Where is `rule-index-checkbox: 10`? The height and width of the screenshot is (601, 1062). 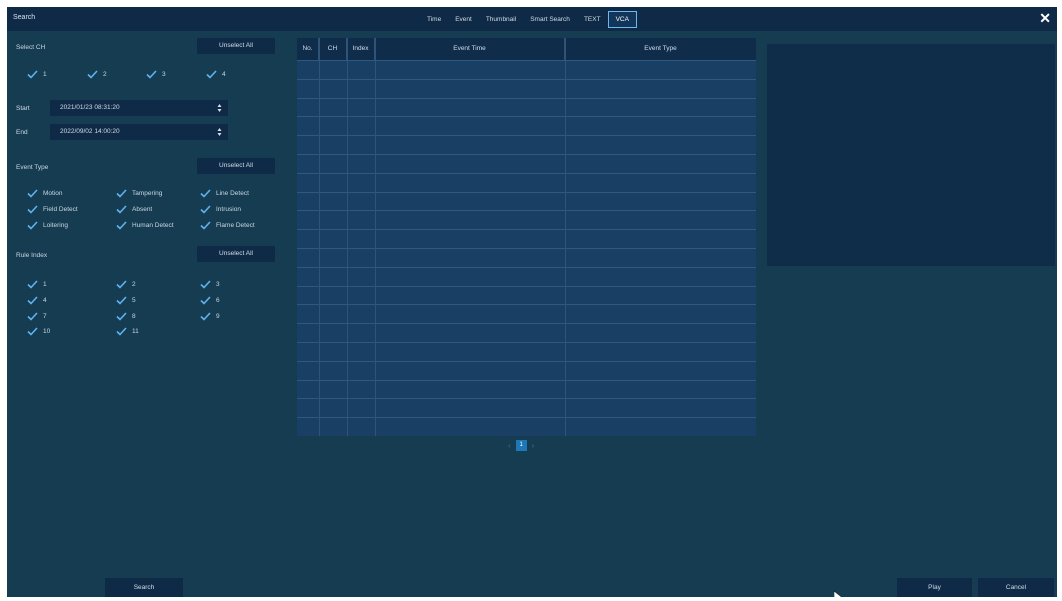 rule-index-checkbox: 10 is located at coordinates (38, 331).